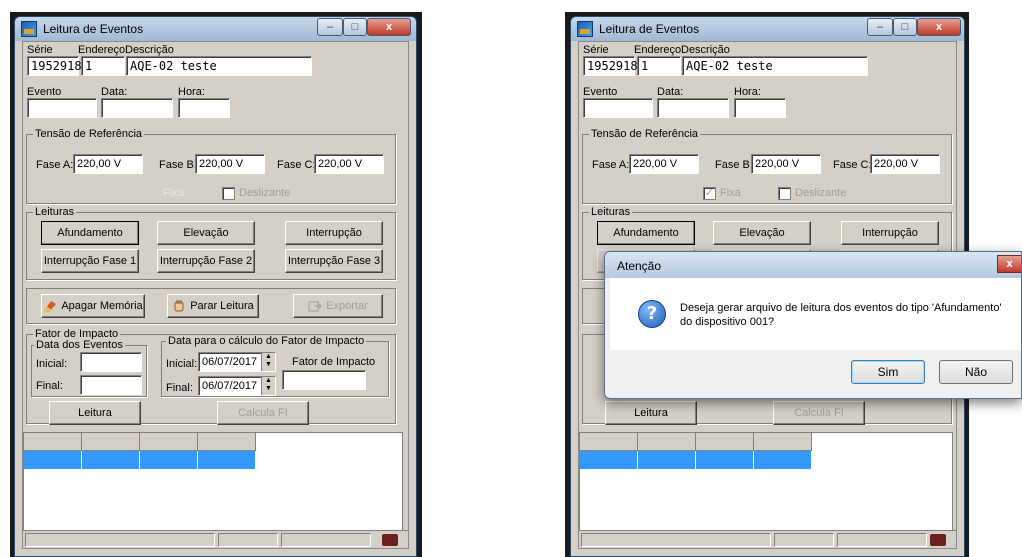  What do you see at coordinates (268, 362) in the screenshot?
I see `calc-inicial-spinner: ▲ ▼` at bounding box center [268, 362].